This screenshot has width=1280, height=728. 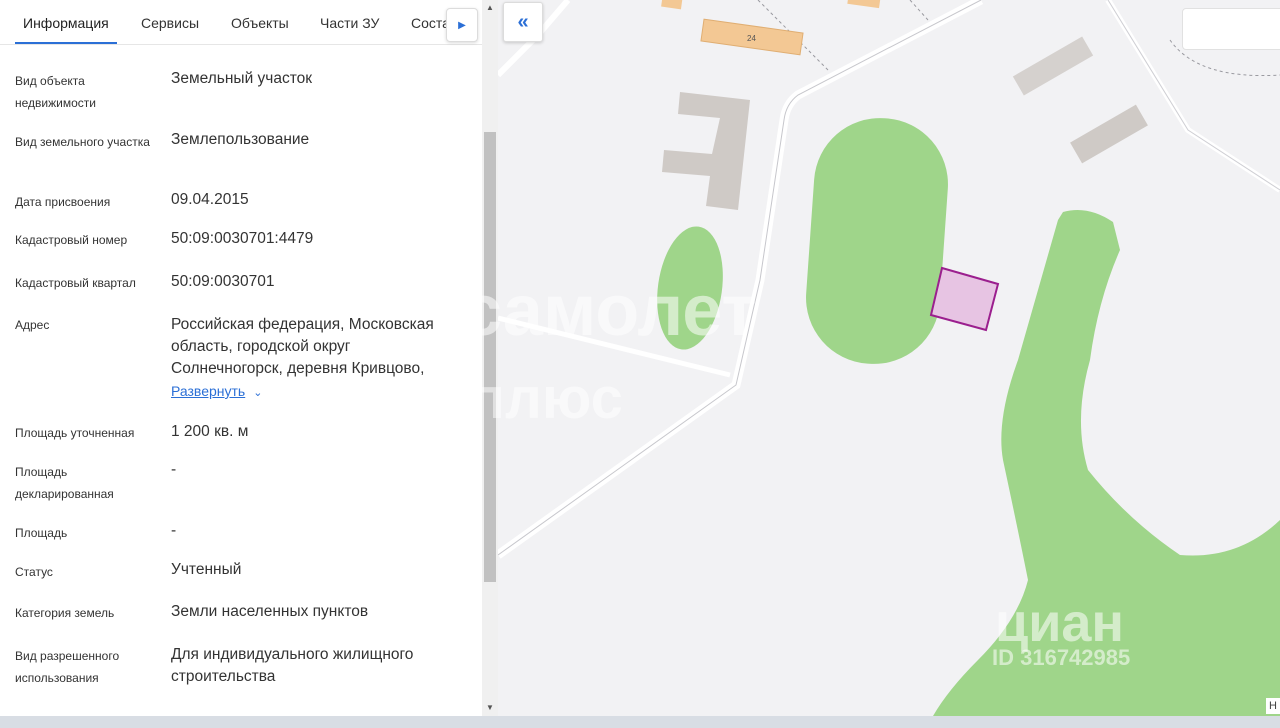 What do you see at coordinates (240, 139) in the screenshot?
I see `field-value: Землепользование` at bounding box center [240, 139].